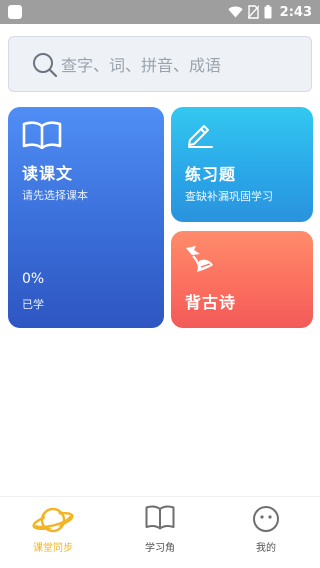 The image size is (320, 568). I want to click on status-icons: 2:43, so click(269, 12).